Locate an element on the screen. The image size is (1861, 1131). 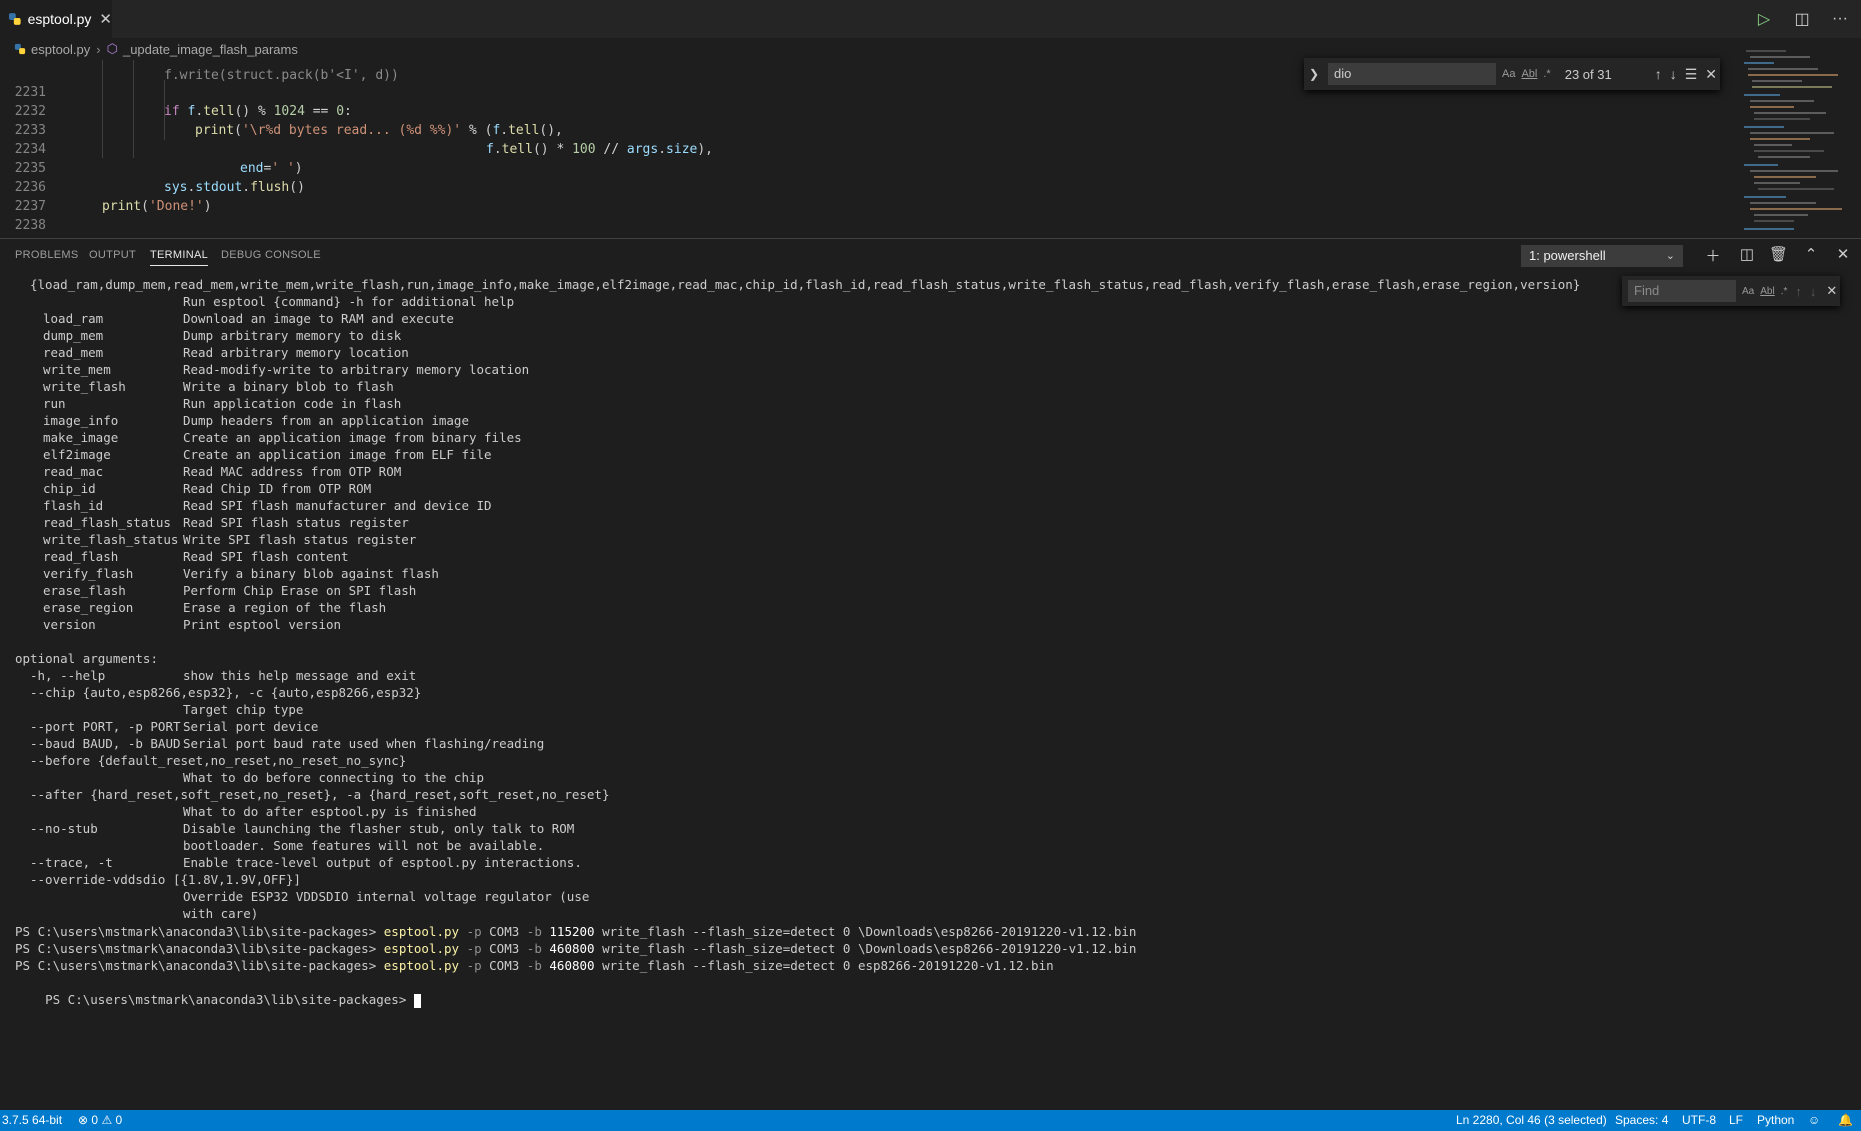
tab-output: OUTPUT is located at coordinates (112, 255).